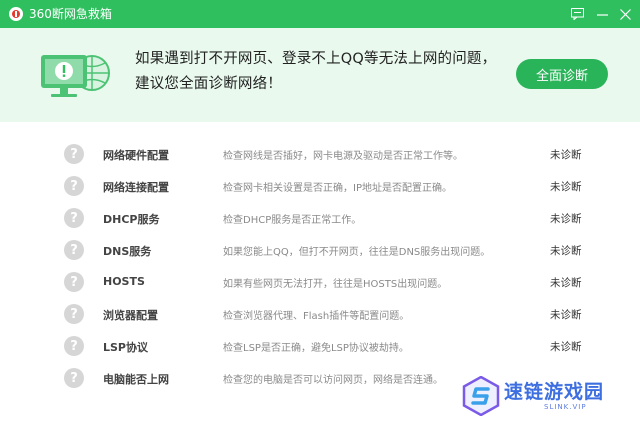 This screenshot has height=423, width=640. Describe the element at coordinates (316, 348) in the screenshot. I see `item-description: 检查LSP是否正确，避免LSP协议被劫持。` at that location.